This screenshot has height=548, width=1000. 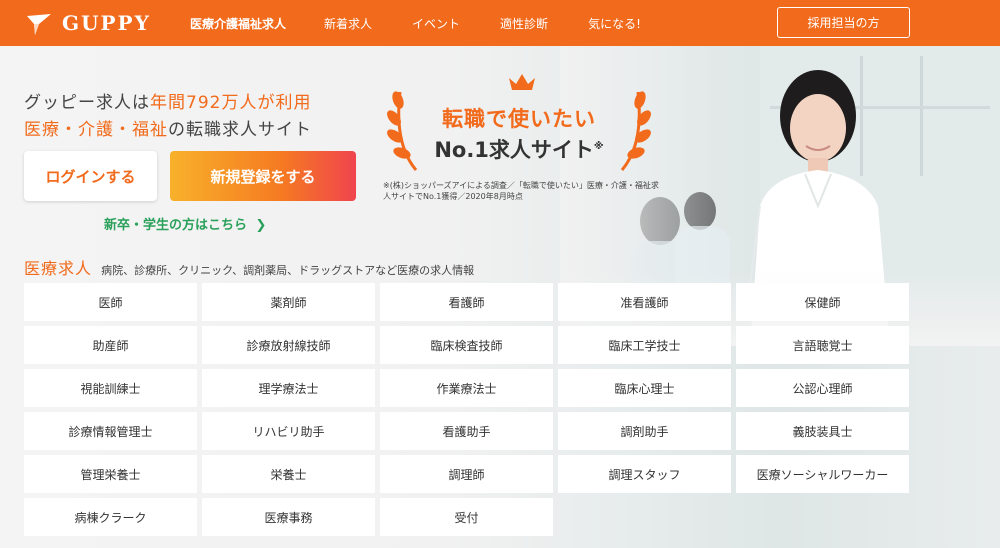 What do you see at coordinates (522, 82) in the screenshot?
I see `crown-icon` at bounding box center [522, 82].